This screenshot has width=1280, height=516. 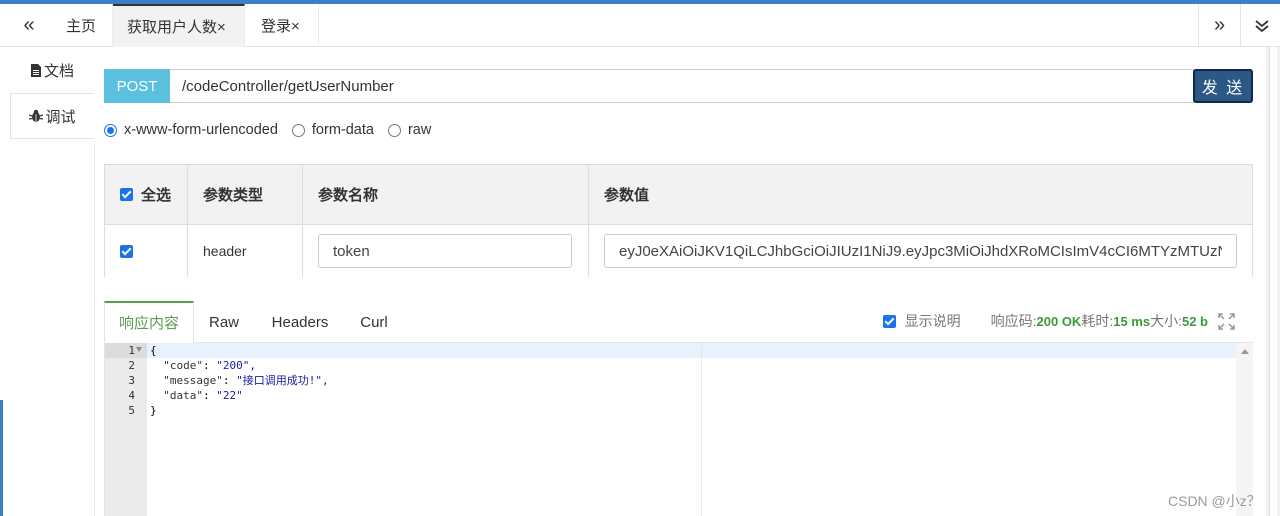 I want to click on json-key: "data", so click(x=183, y=395).